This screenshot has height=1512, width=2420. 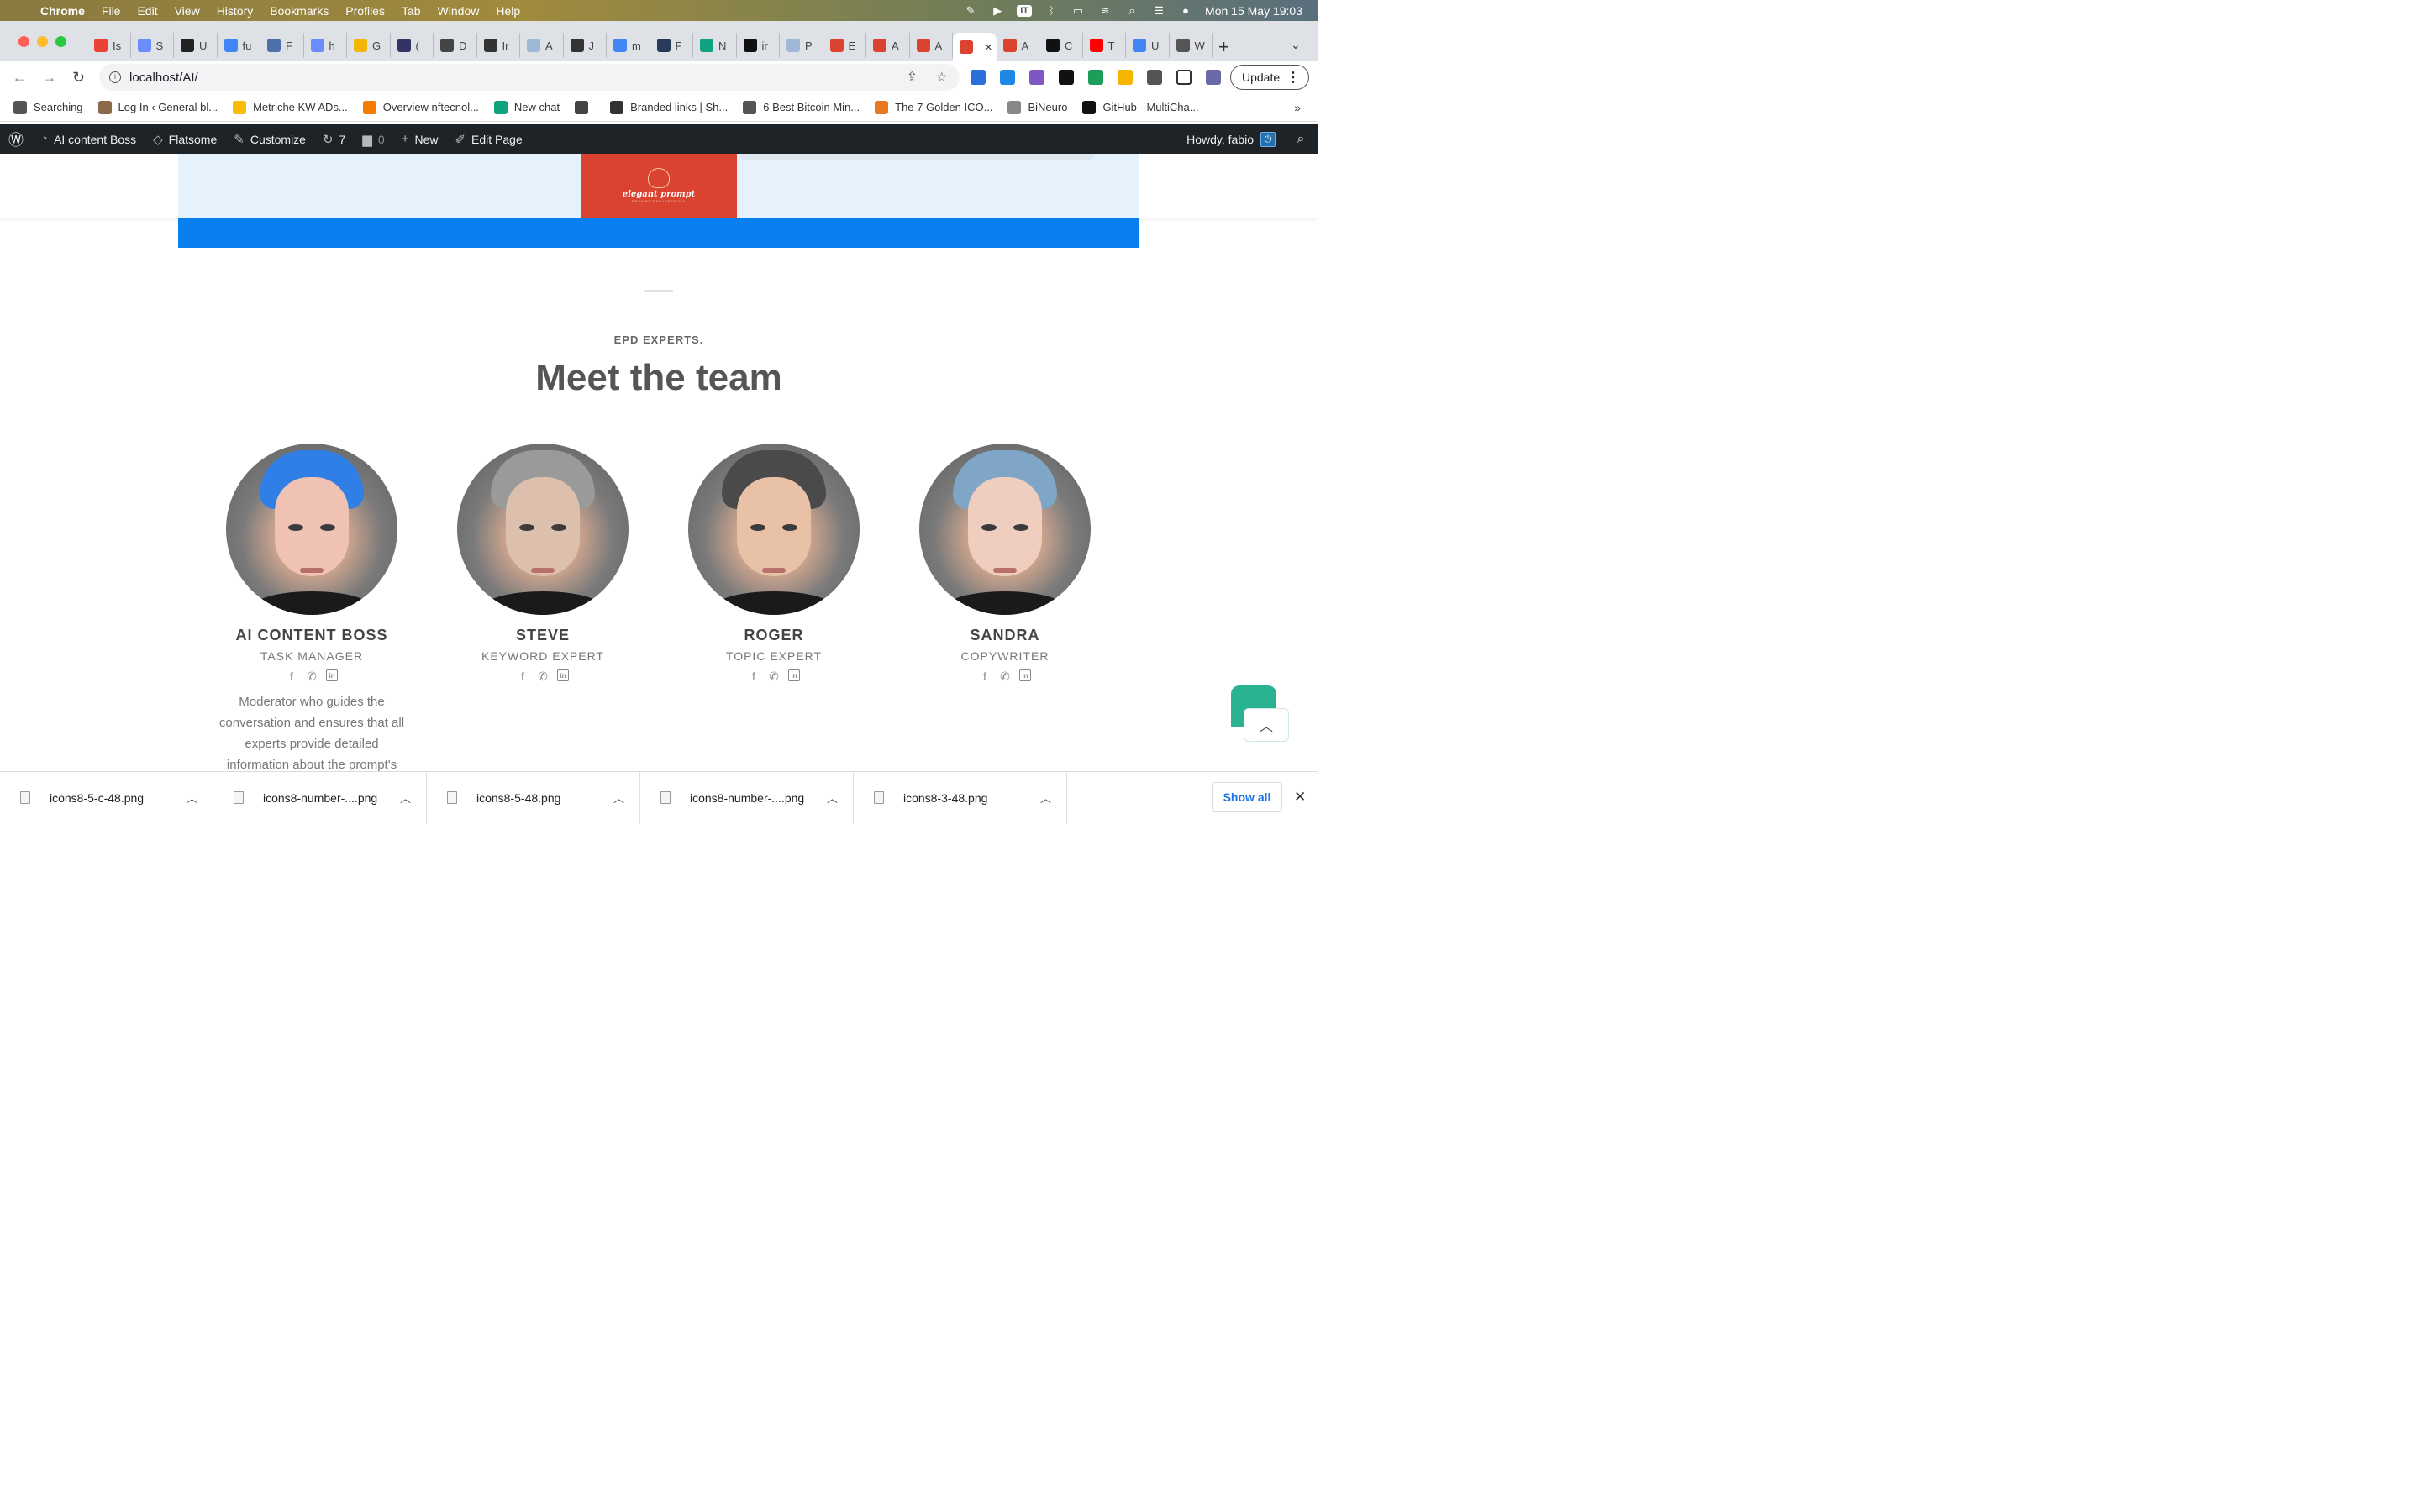 I want to click on close-tab-icon: ×, so click(x=989, y=47).